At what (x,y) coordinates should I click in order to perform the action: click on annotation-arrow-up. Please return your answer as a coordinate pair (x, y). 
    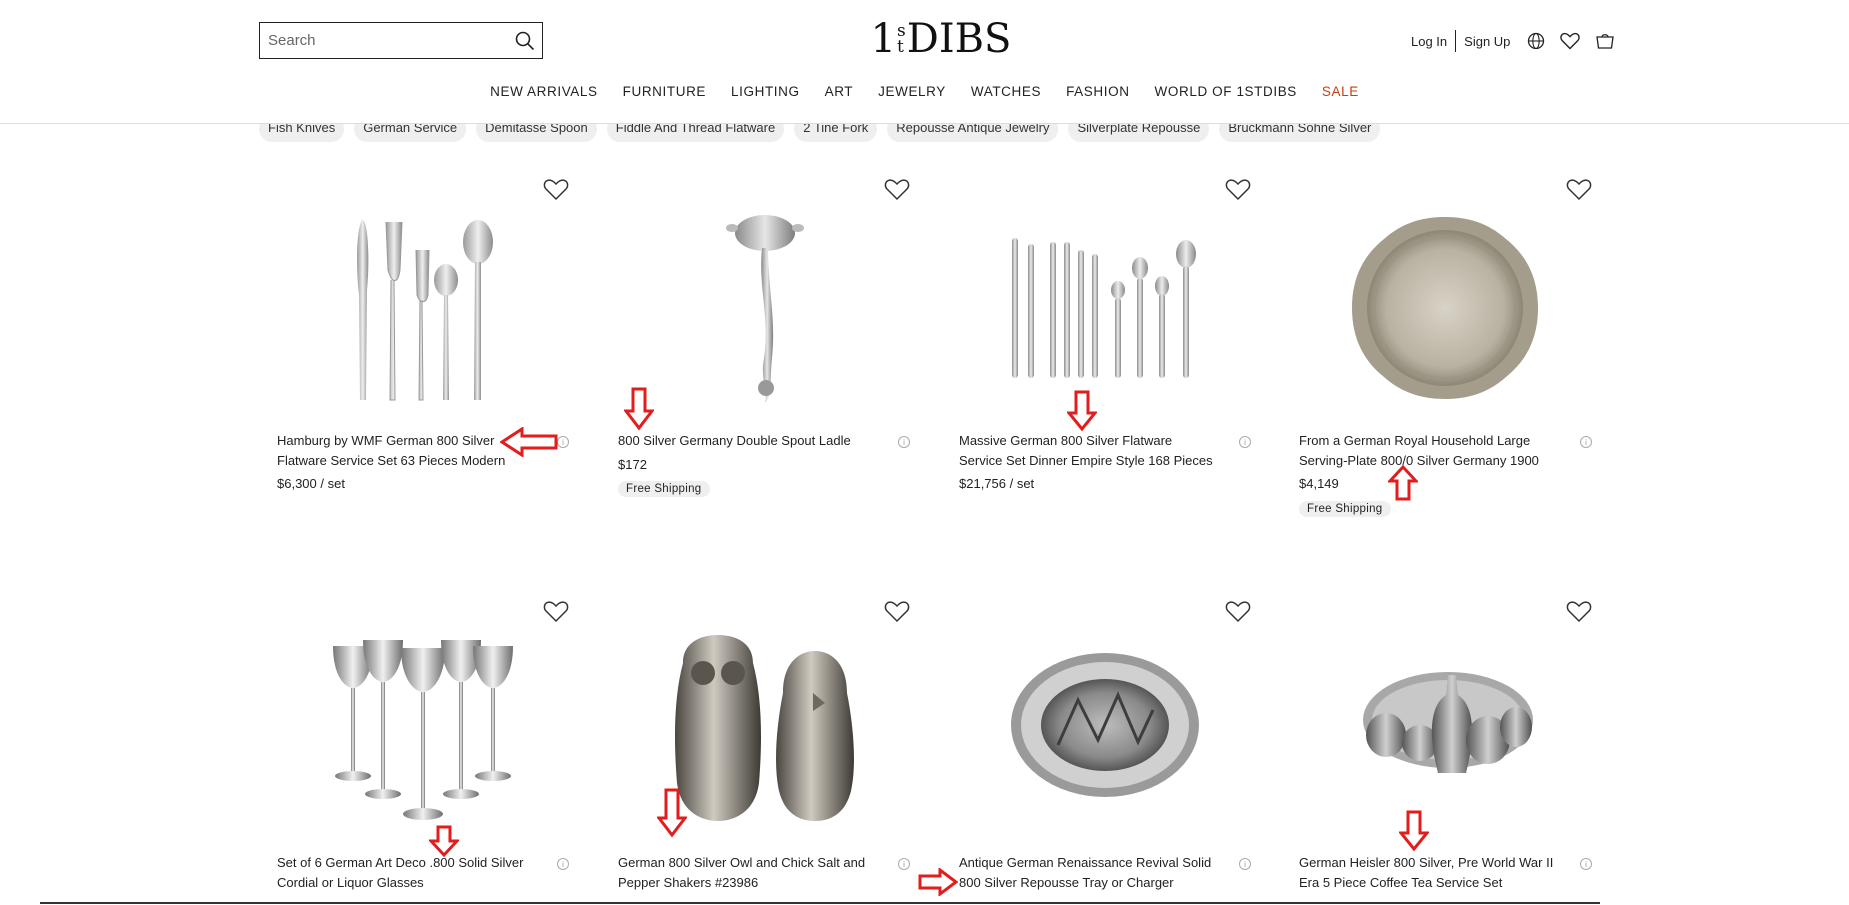
    Looking at the image, I should click on (1403, 483).